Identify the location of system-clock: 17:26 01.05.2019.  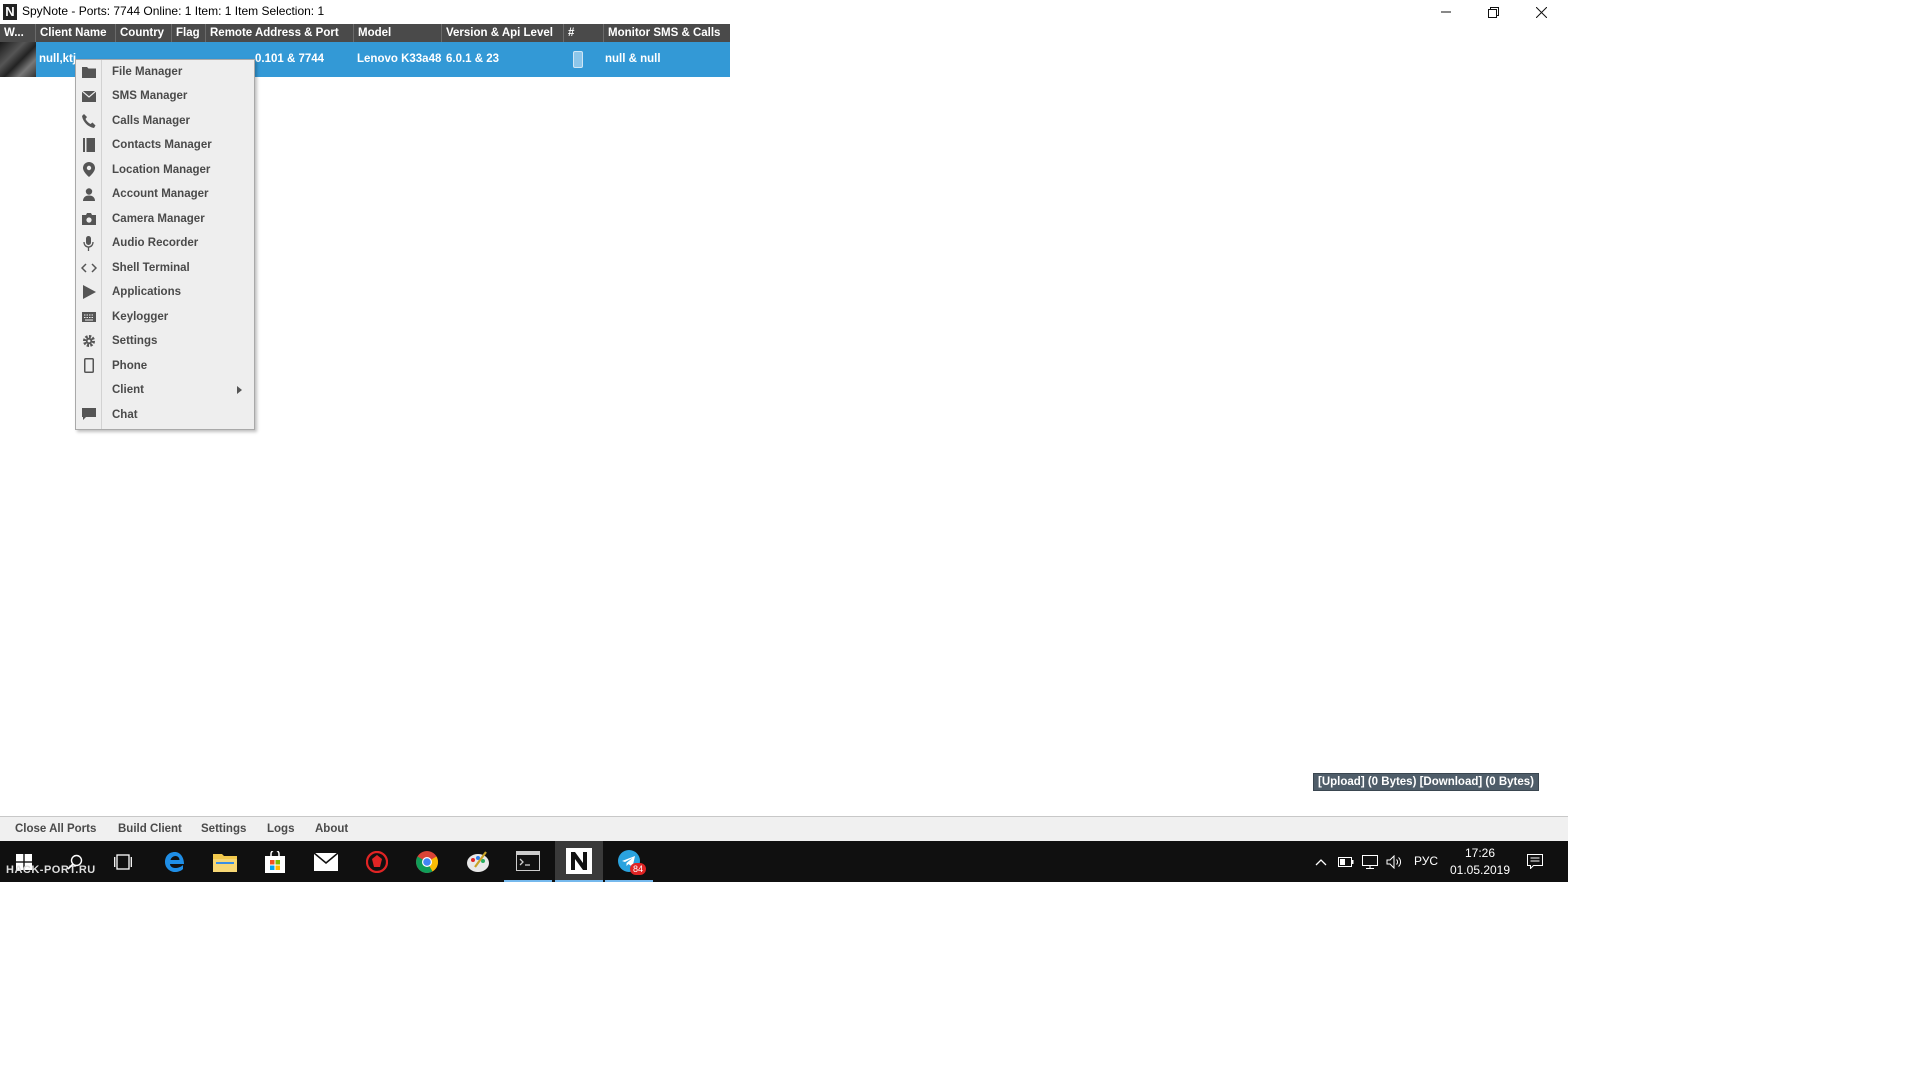
(1480, 862).